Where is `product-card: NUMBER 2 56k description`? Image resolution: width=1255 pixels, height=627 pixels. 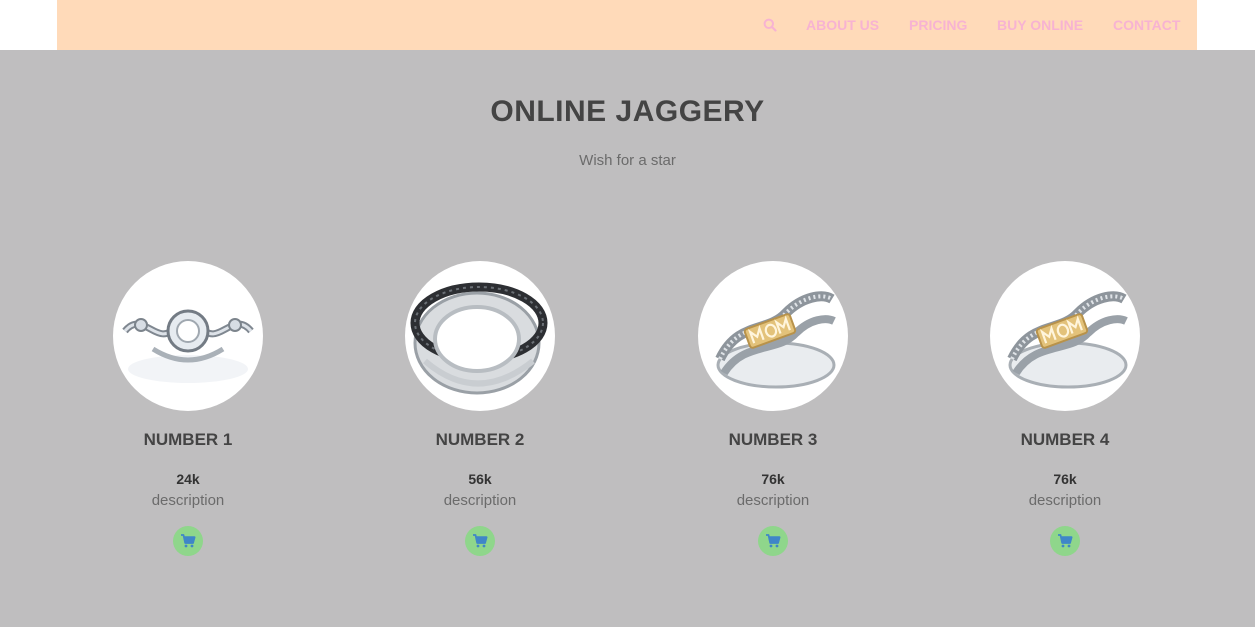
product-card: NUMBER 2 56k description is located at coordinates (480, 408).